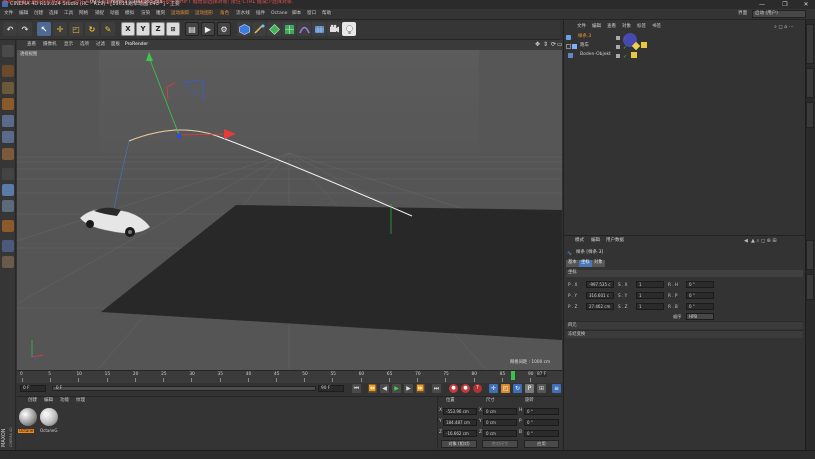 The image size is (815, 459). I want to click on am-tab-object: 对象, so click(598, 263).